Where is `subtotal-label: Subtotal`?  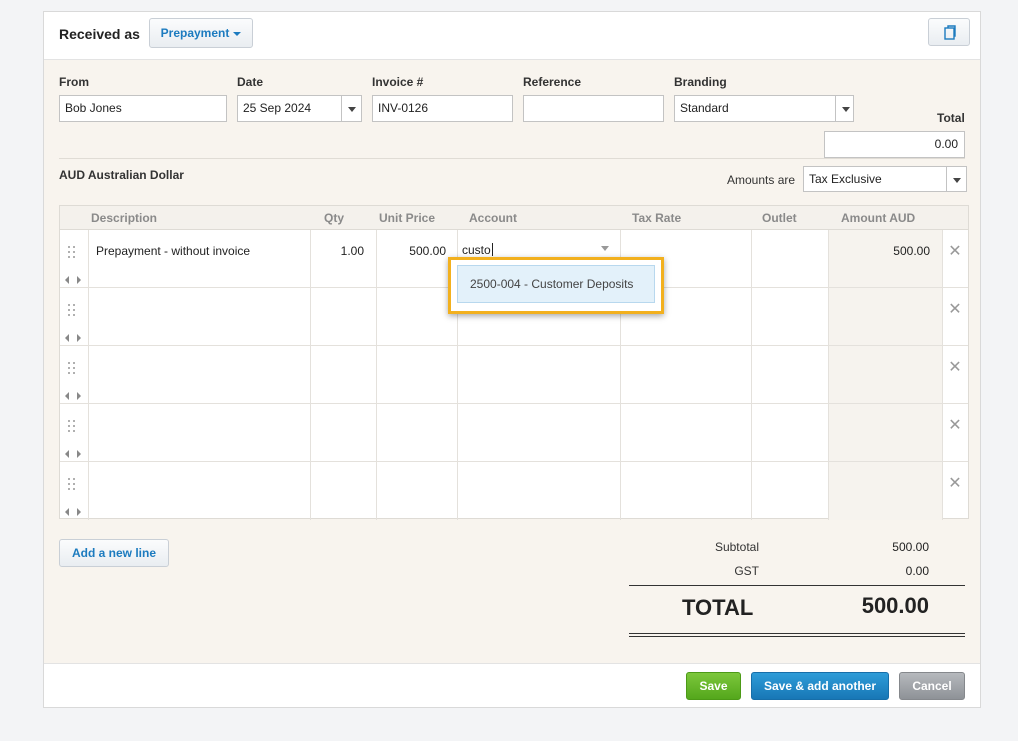
subtotal-label: Subtotal is located at coordinates (736, 547).